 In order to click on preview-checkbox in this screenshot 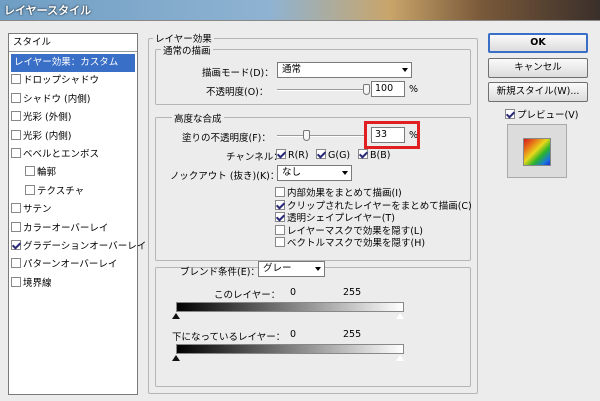, I will do `click(510, 114)`.